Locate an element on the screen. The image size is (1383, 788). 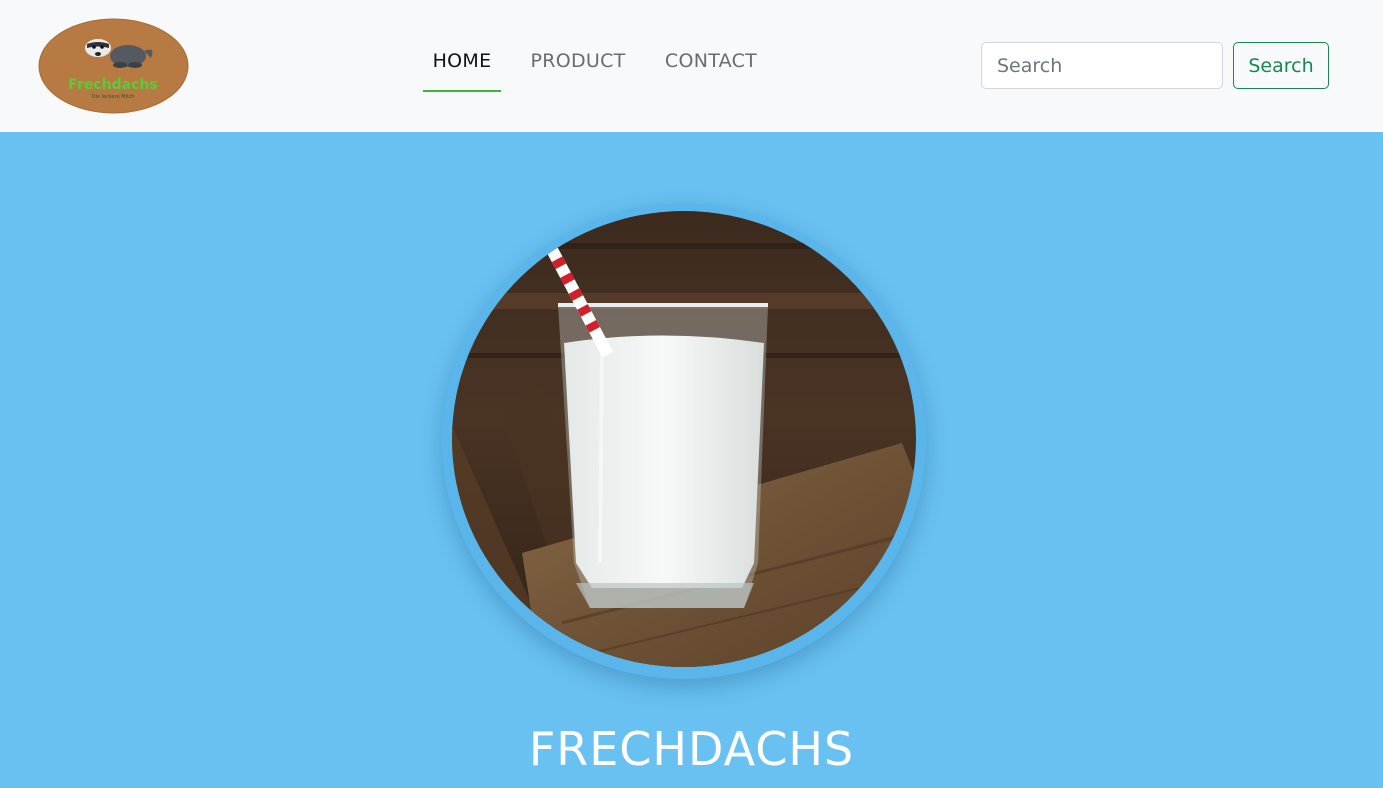
nav-contact: CONTACT is located at coordinates (711, 71).